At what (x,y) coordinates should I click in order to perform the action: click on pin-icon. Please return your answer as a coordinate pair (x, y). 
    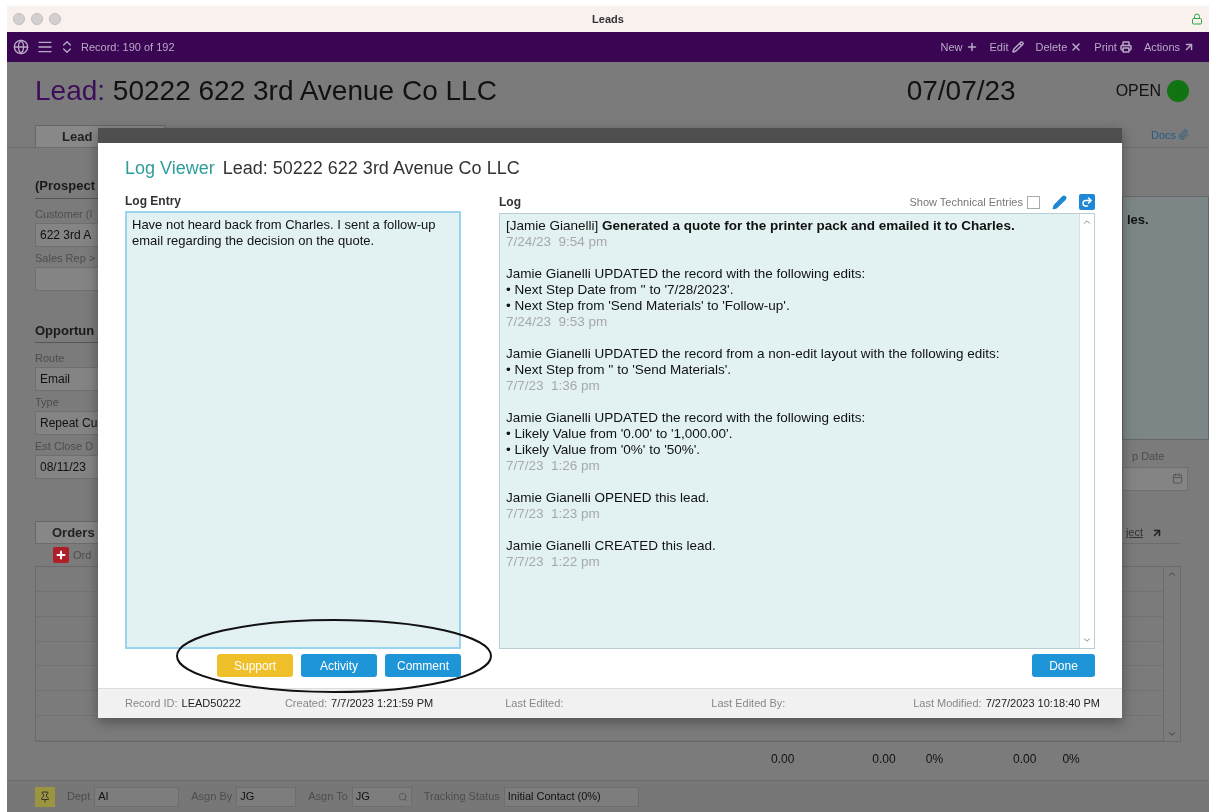
    Looking at the image, I should click on (45, 796).